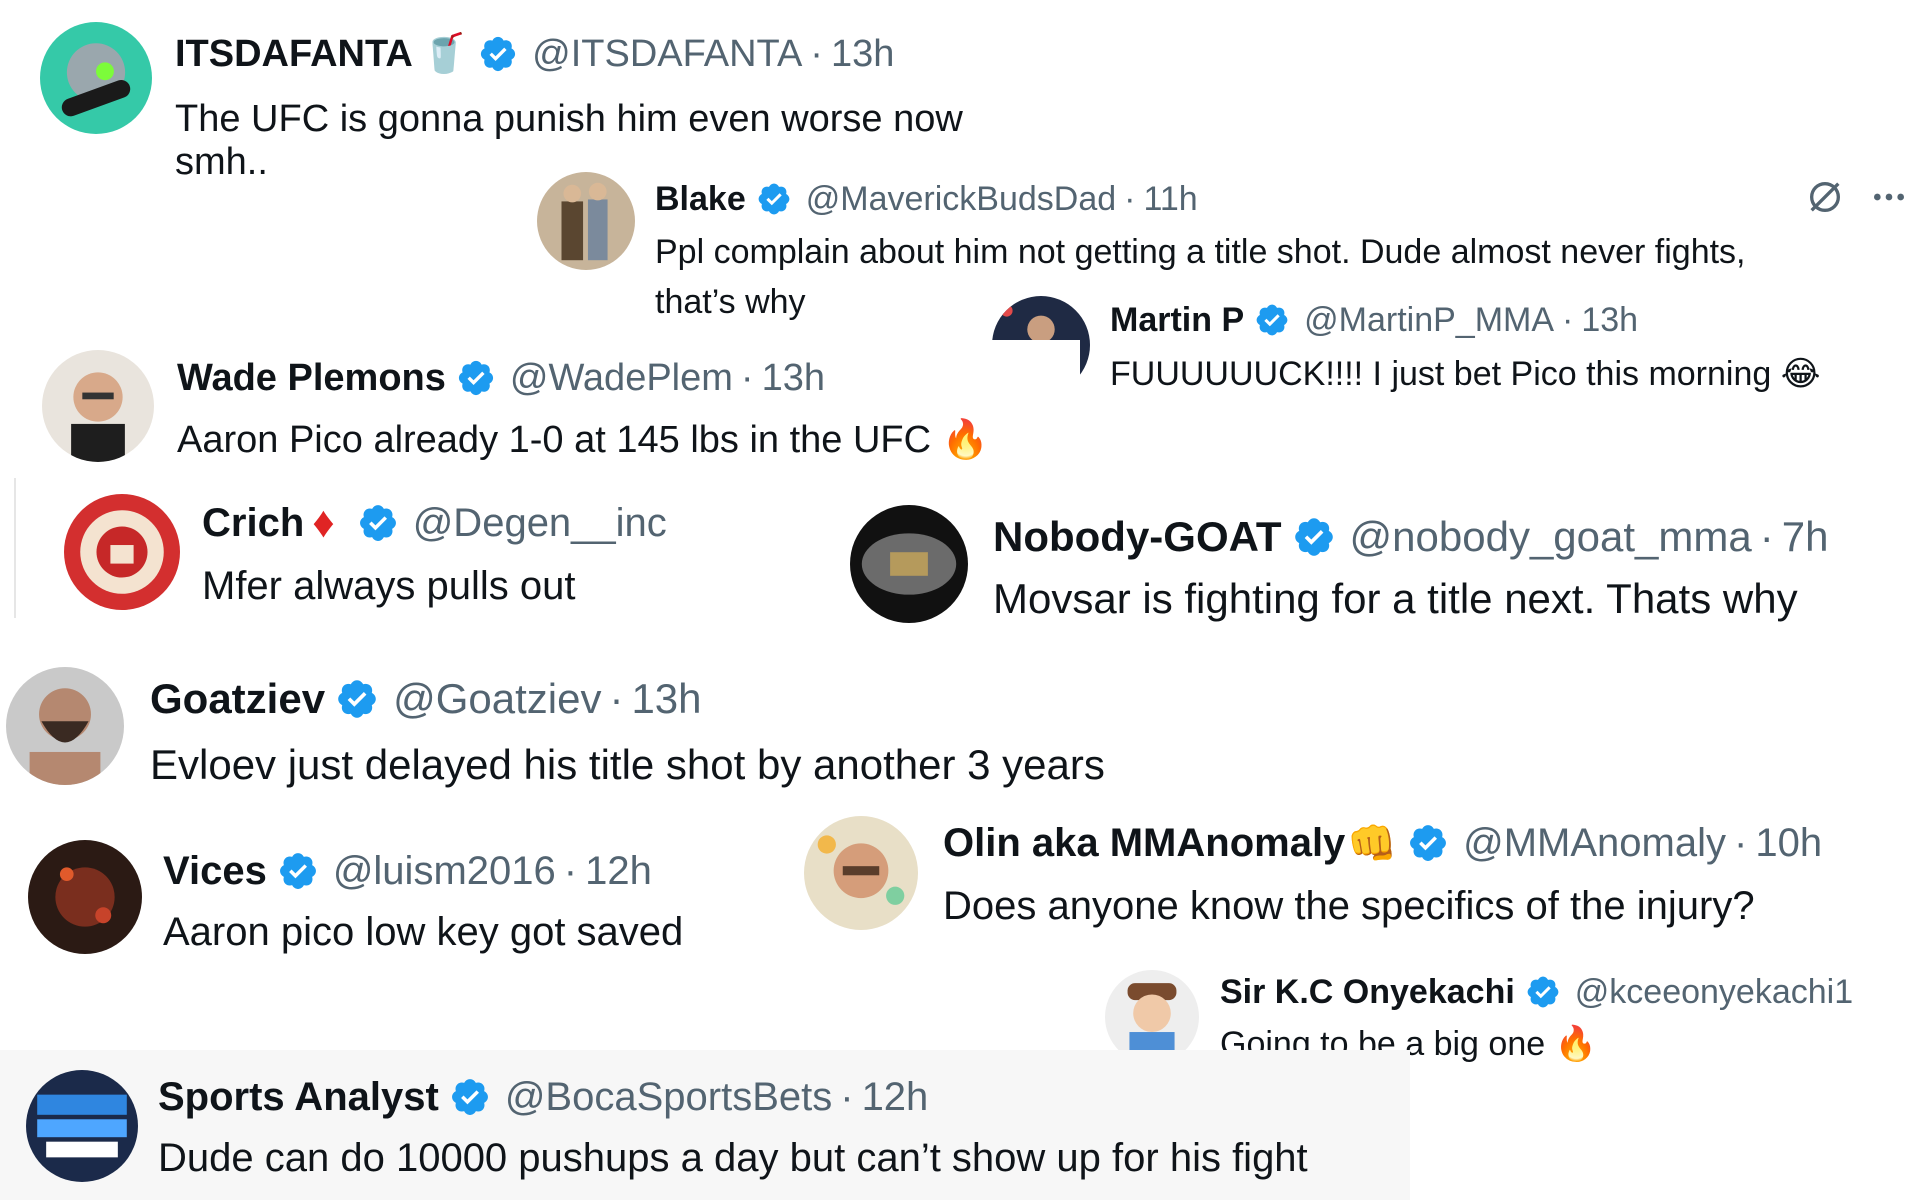 The height and width of the screenshot is (1200, 1920). What do you see at coordinates (1144, 843) in the screenshot?
I see `display-name: Olin aka MMAnomaly` at bounding box center [1144, 843].